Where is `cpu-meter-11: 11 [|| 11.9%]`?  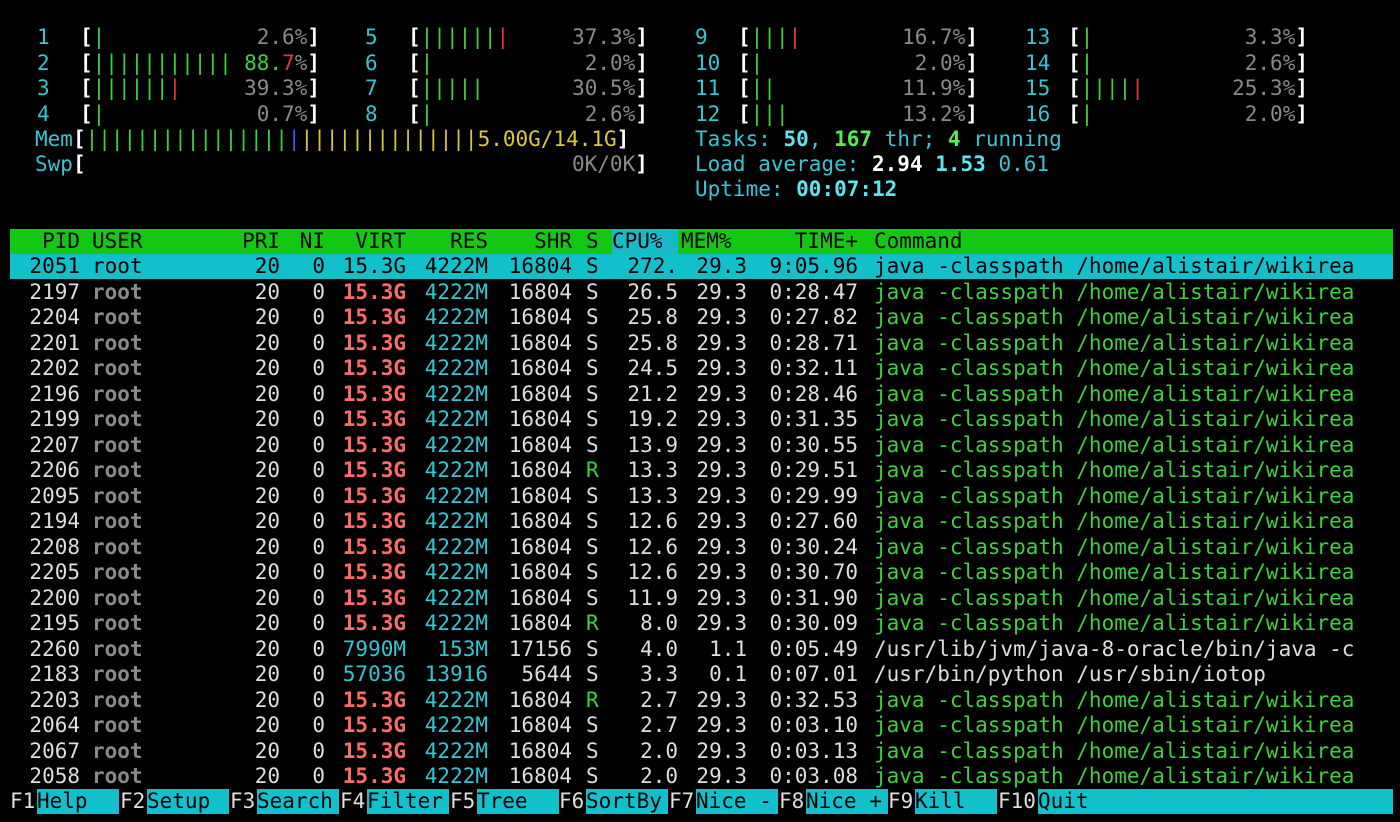 cpu-meter-11: 11 [|| 11.9%] is located at coordinates (840, 88).